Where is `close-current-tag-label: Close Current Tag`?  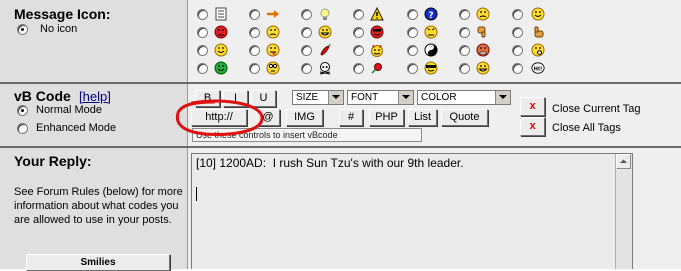
close-current-tag-label: Close Current Tag is located at coordinates (596, 109).